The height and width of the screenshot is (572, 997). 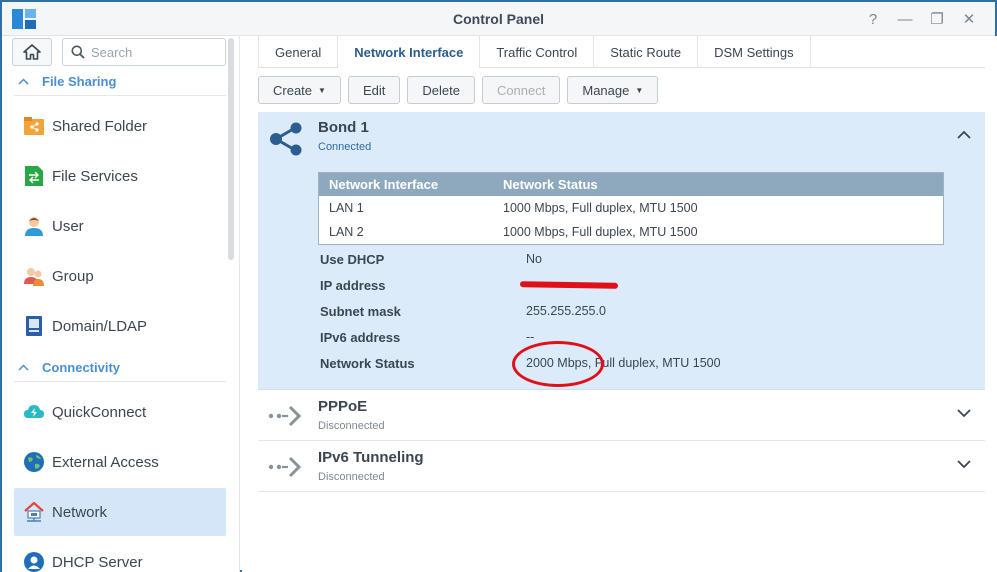 I want to click on sidebar-item-dhcp-server: DHCP Server, so click(x=120, y=555).